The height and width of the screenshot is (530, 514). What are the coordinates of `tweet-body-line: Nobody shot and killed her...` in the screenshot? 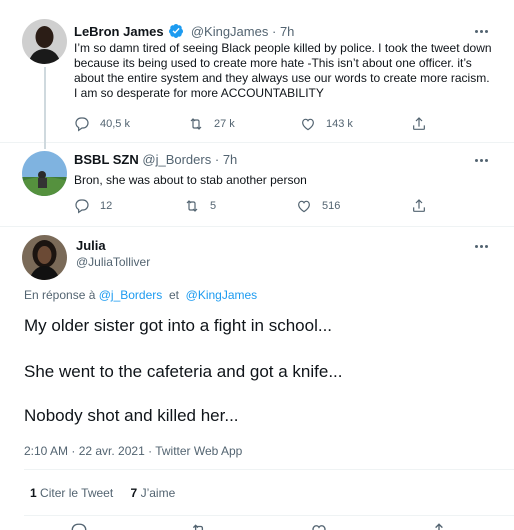 It's located at (131, 415).